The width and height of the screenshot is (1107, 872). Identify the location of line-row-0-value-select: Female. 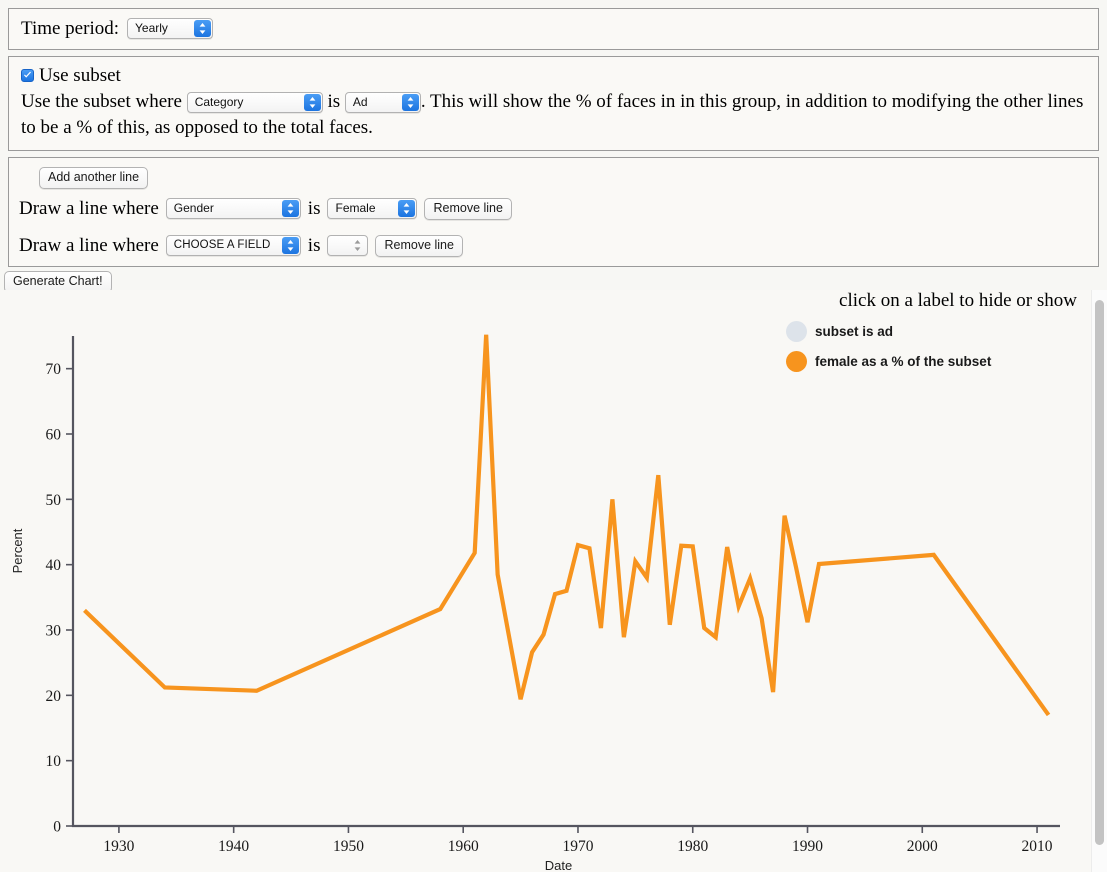
(372, 209).